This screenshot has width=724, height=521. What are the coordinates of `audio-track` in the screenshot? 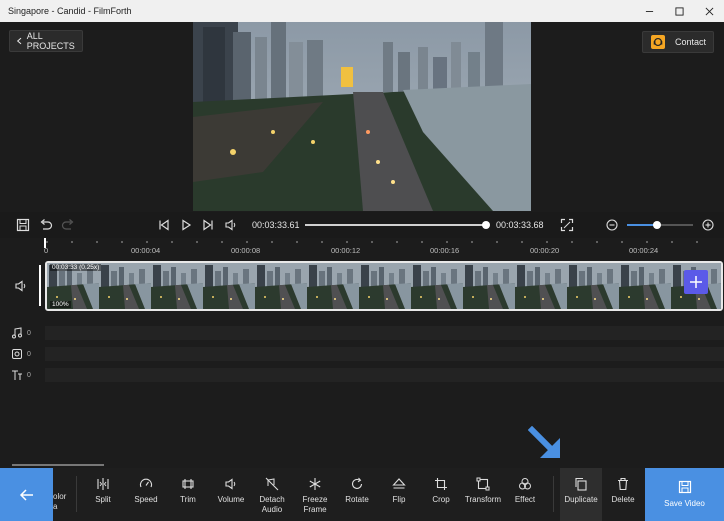 It's located at (384, 333).